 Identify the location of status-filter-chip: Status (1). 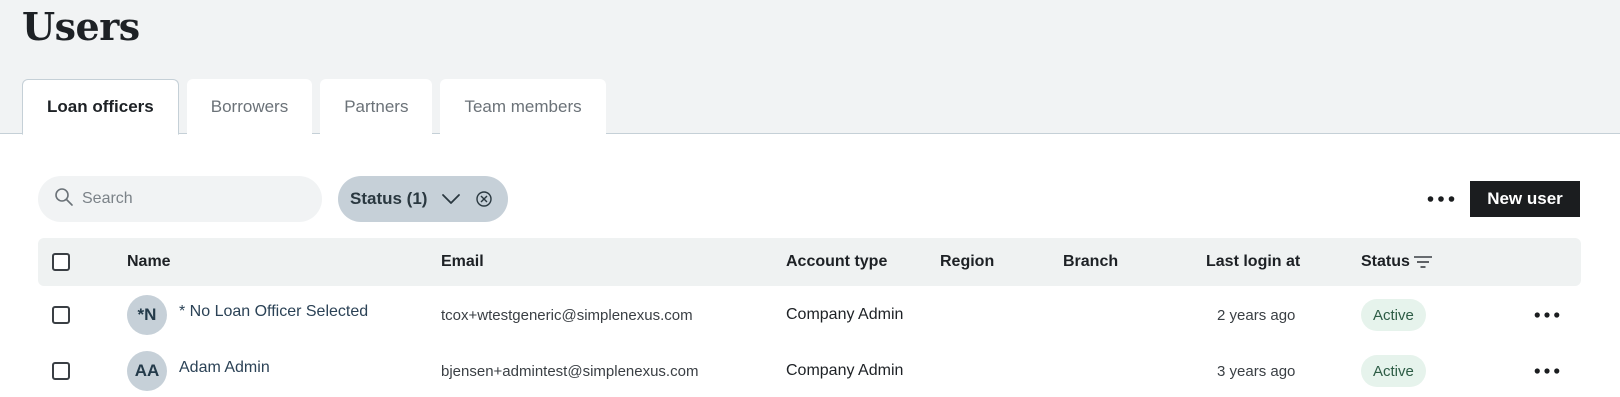
(423, 199).